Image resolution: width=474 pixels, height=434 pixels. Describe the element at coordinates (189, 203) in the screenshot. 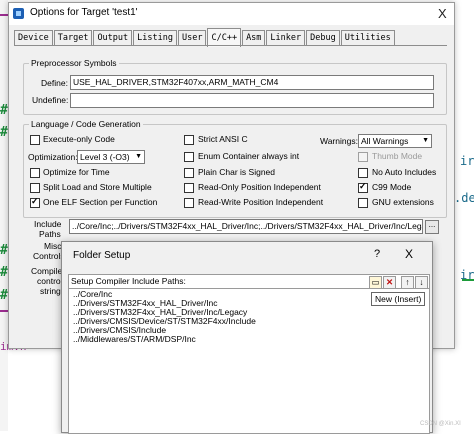

I see `rw-pi-checkbox` at that location.